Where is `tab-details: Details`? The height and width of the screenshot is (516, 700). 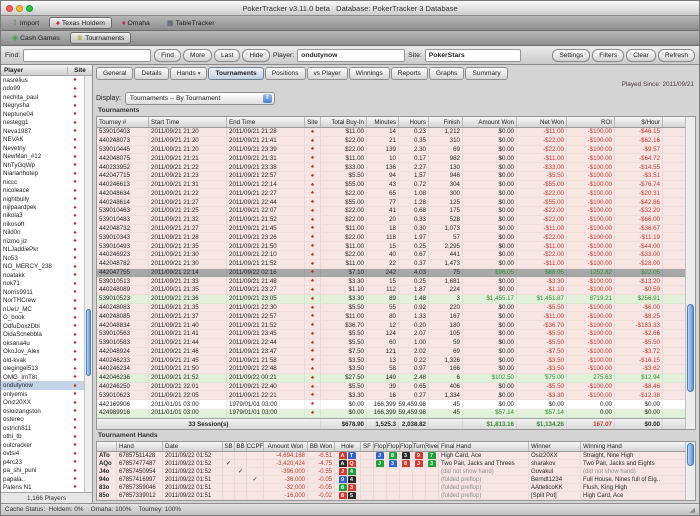
tab-details: Details is located at coordinates (151, 73).